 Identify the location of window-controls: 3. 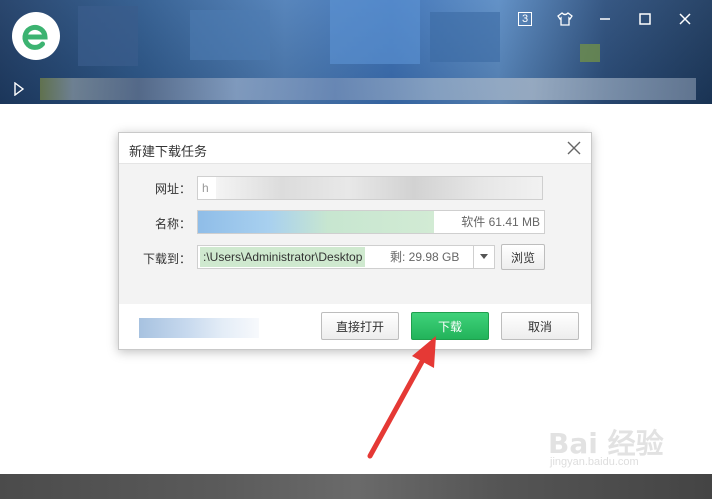
(612, 19).